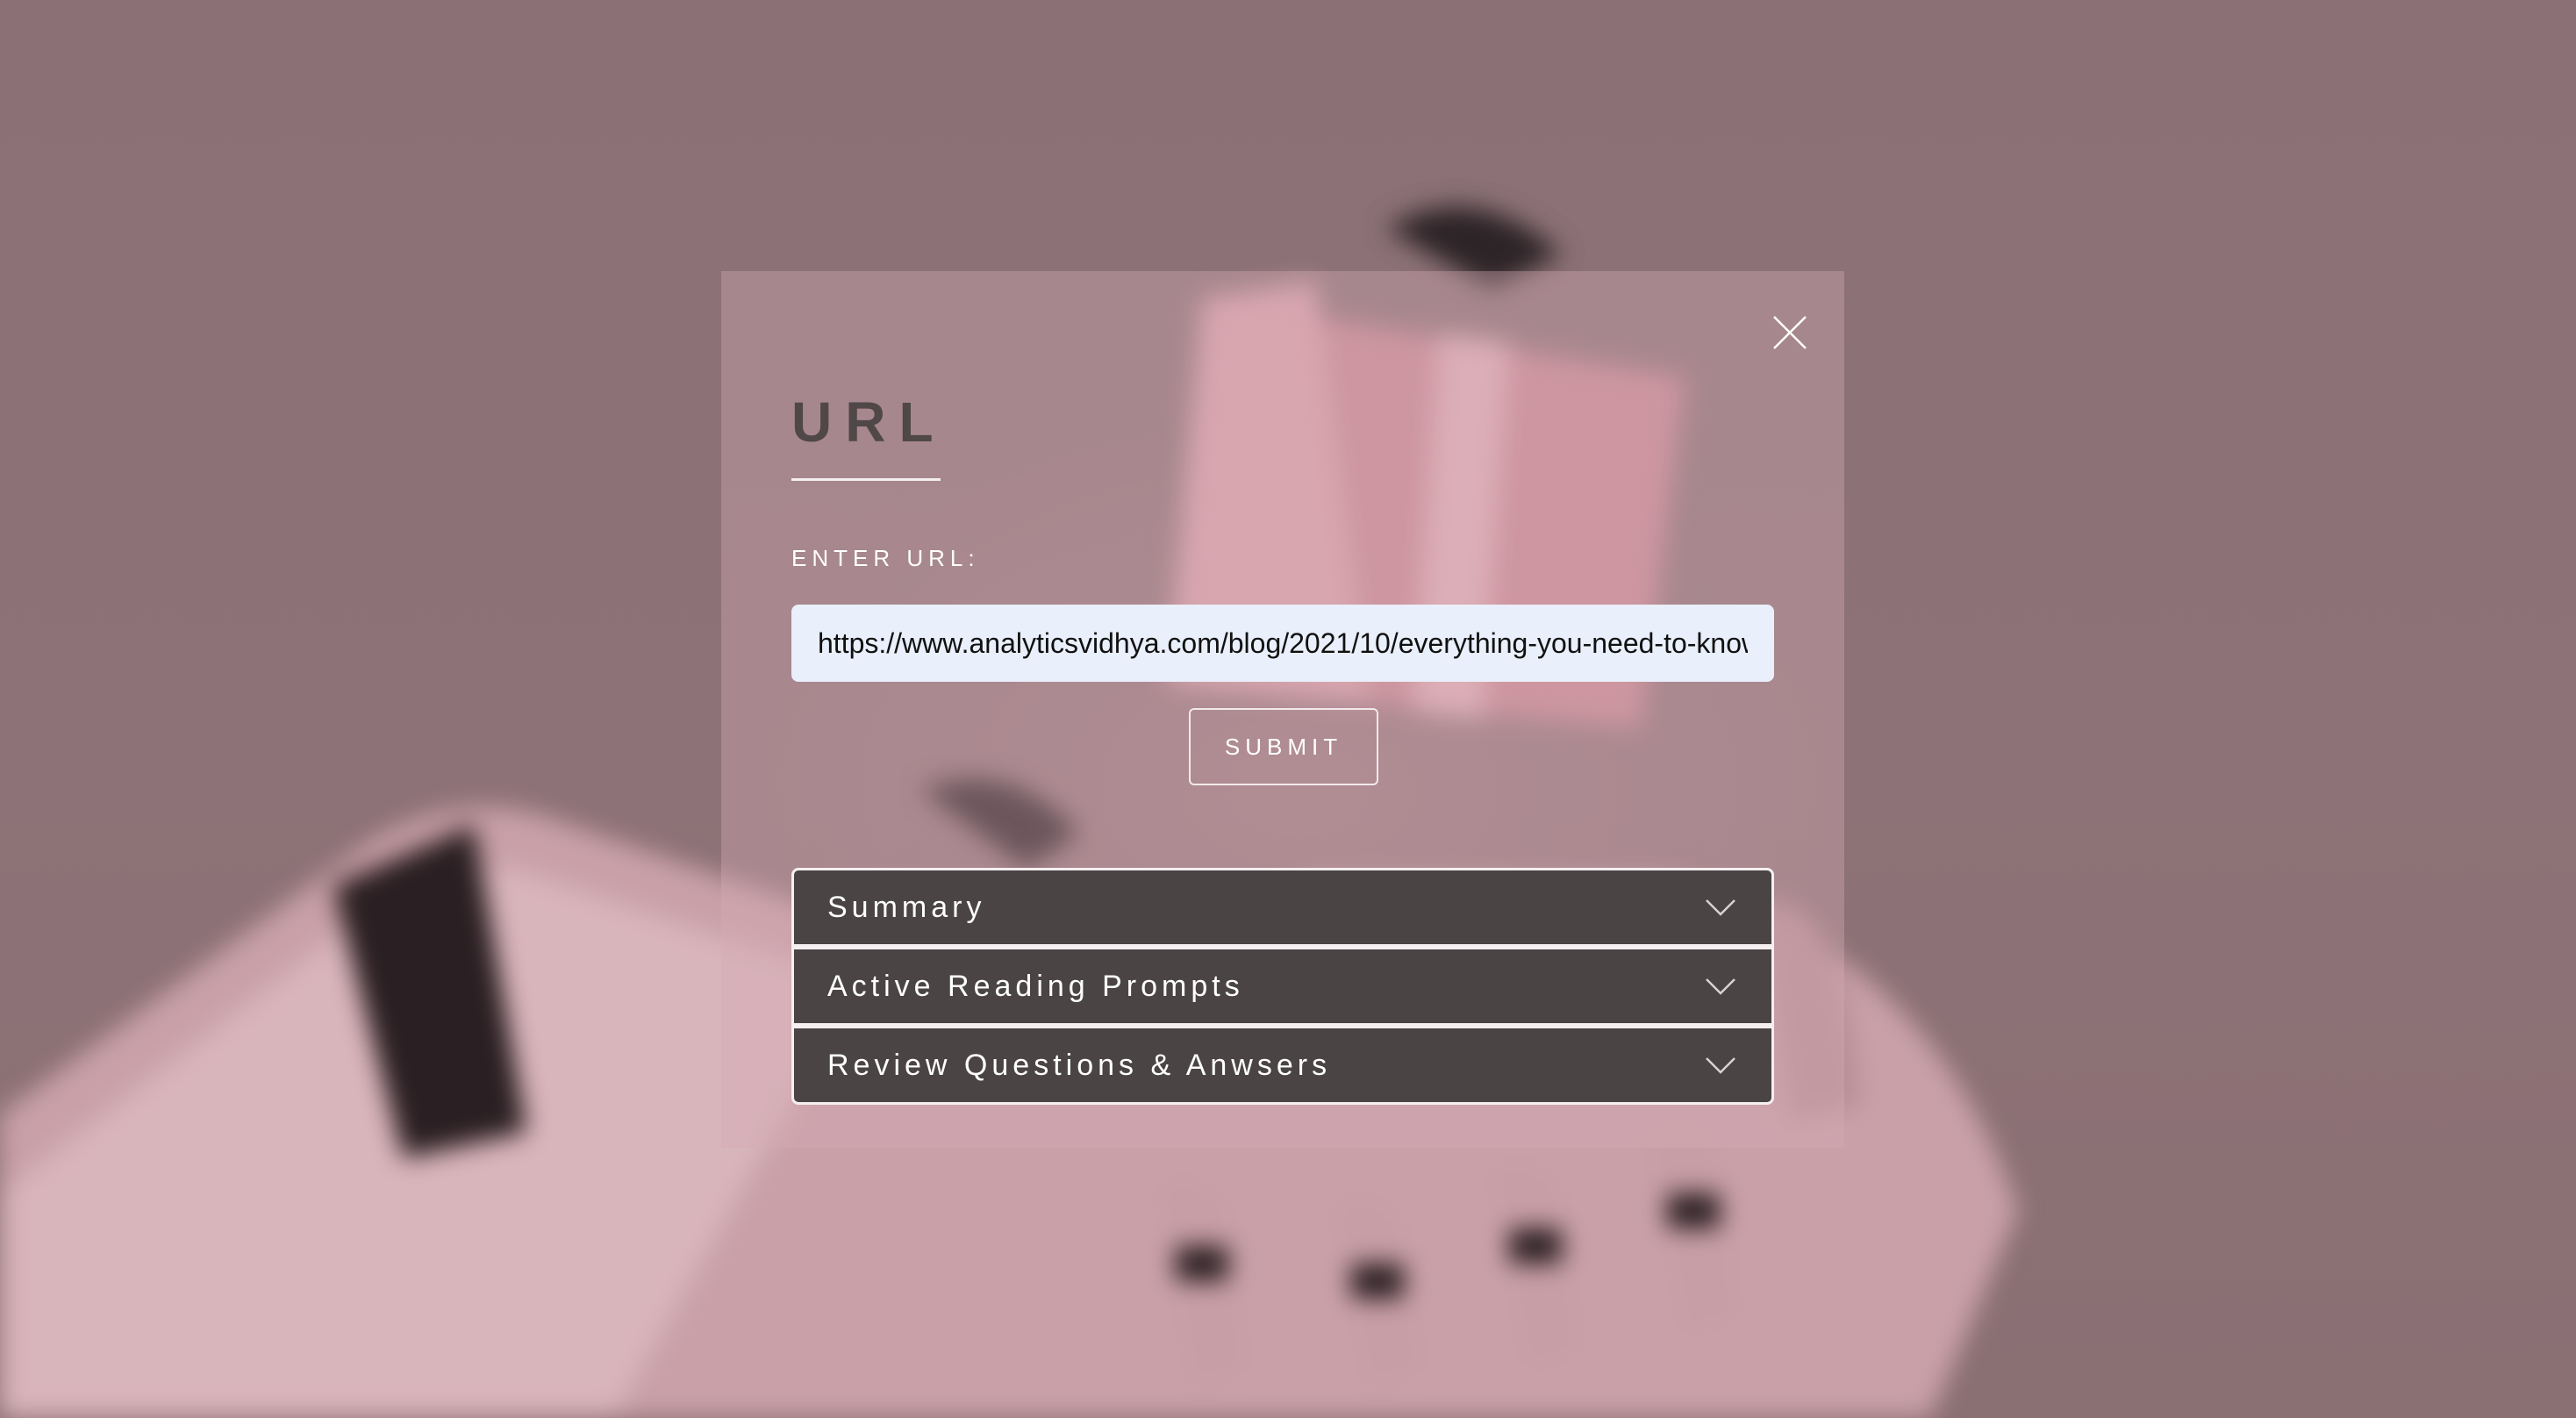  I want to click on accordion-item-label: Summary, so click(906, 907).